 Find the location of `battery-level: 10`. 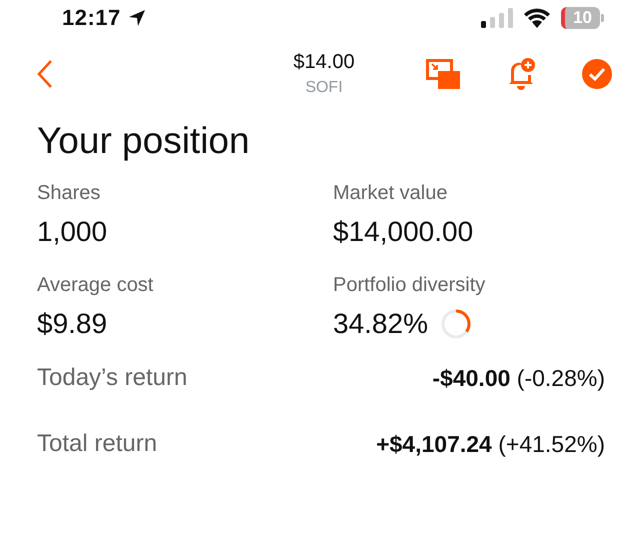

battery-level: 10 is located at coordinates (580, 18).